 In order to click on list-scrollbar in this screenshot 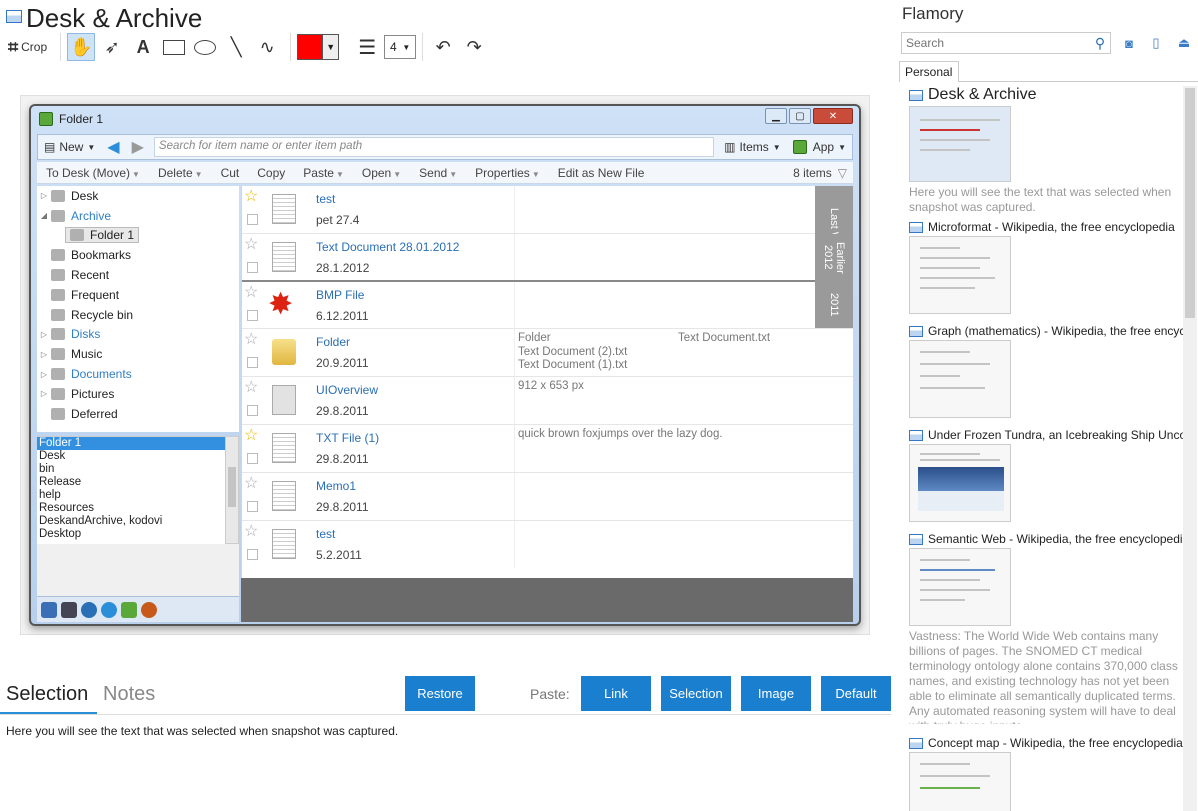, I will do `click(232, 490)`.